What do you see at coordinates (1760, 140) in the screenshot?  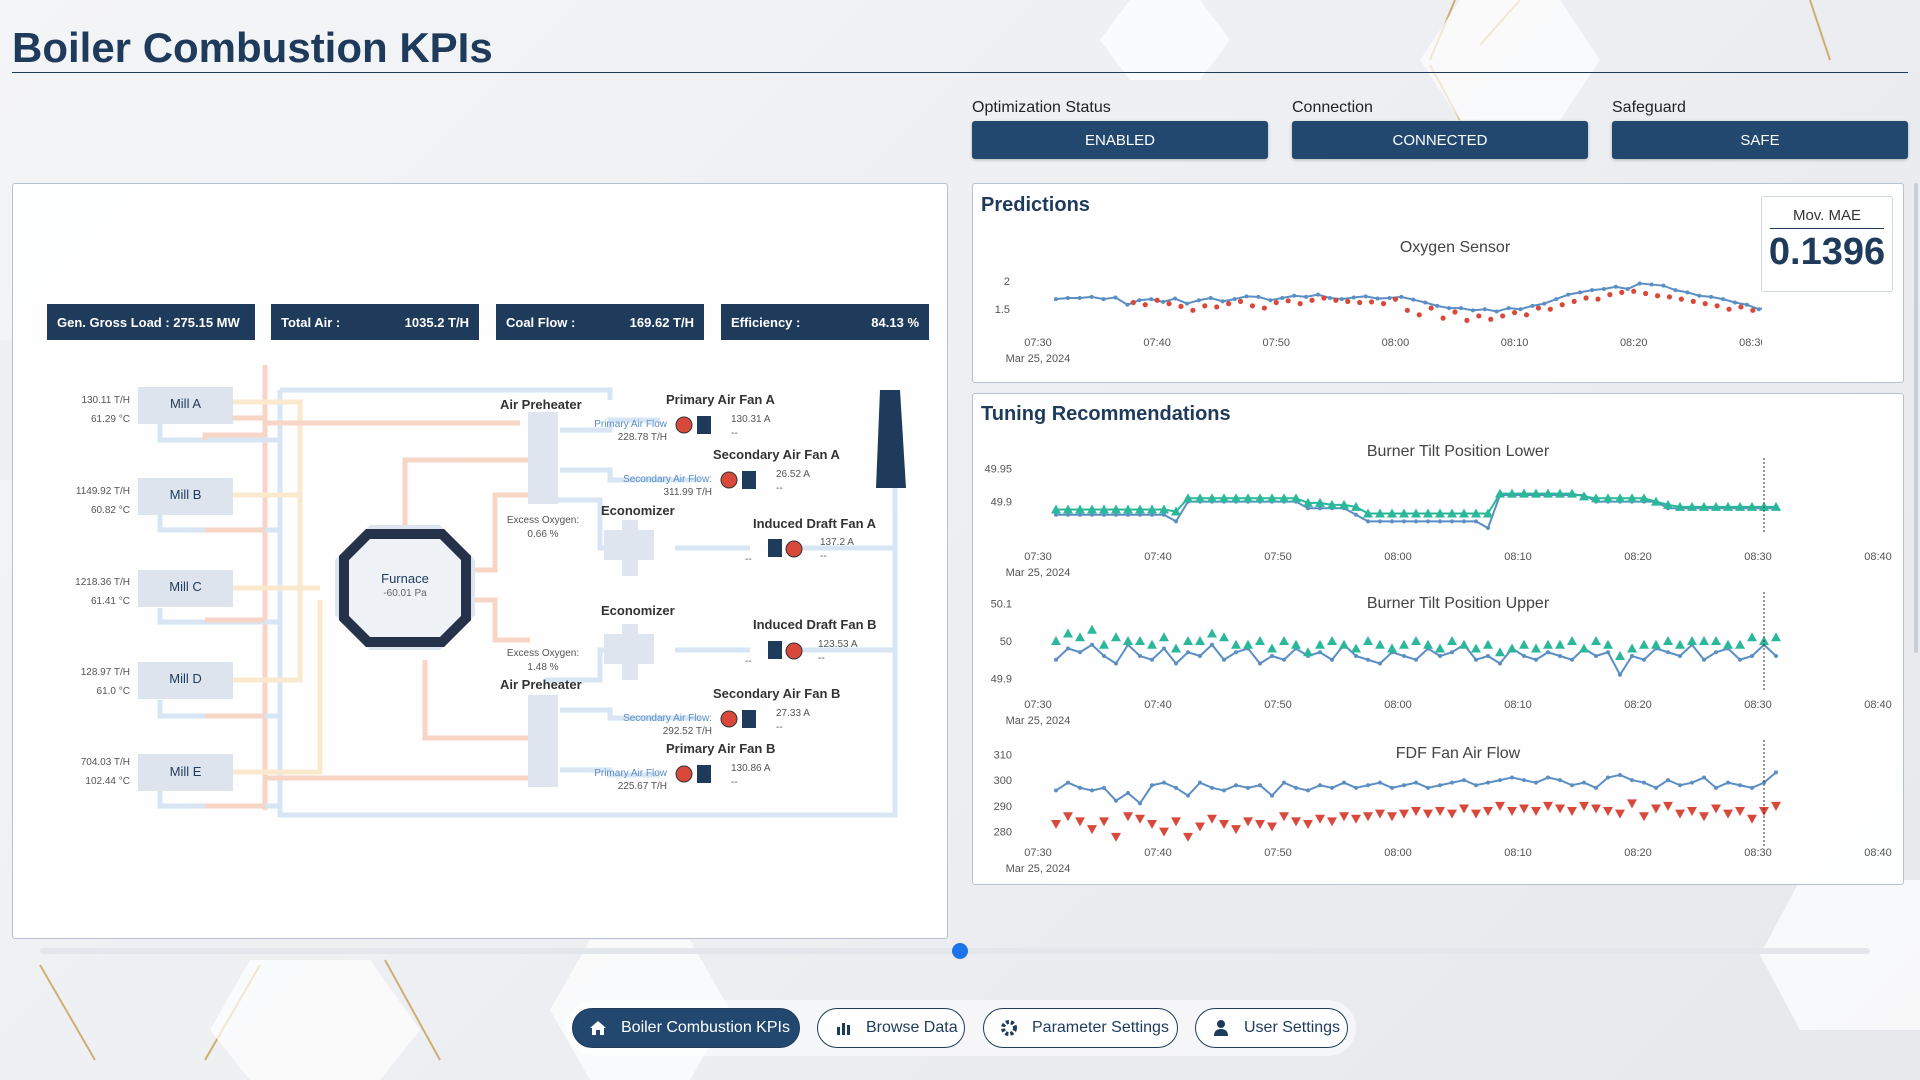 I see `safeguard-status-button: SAFE` at bounding box center [1760, 140].